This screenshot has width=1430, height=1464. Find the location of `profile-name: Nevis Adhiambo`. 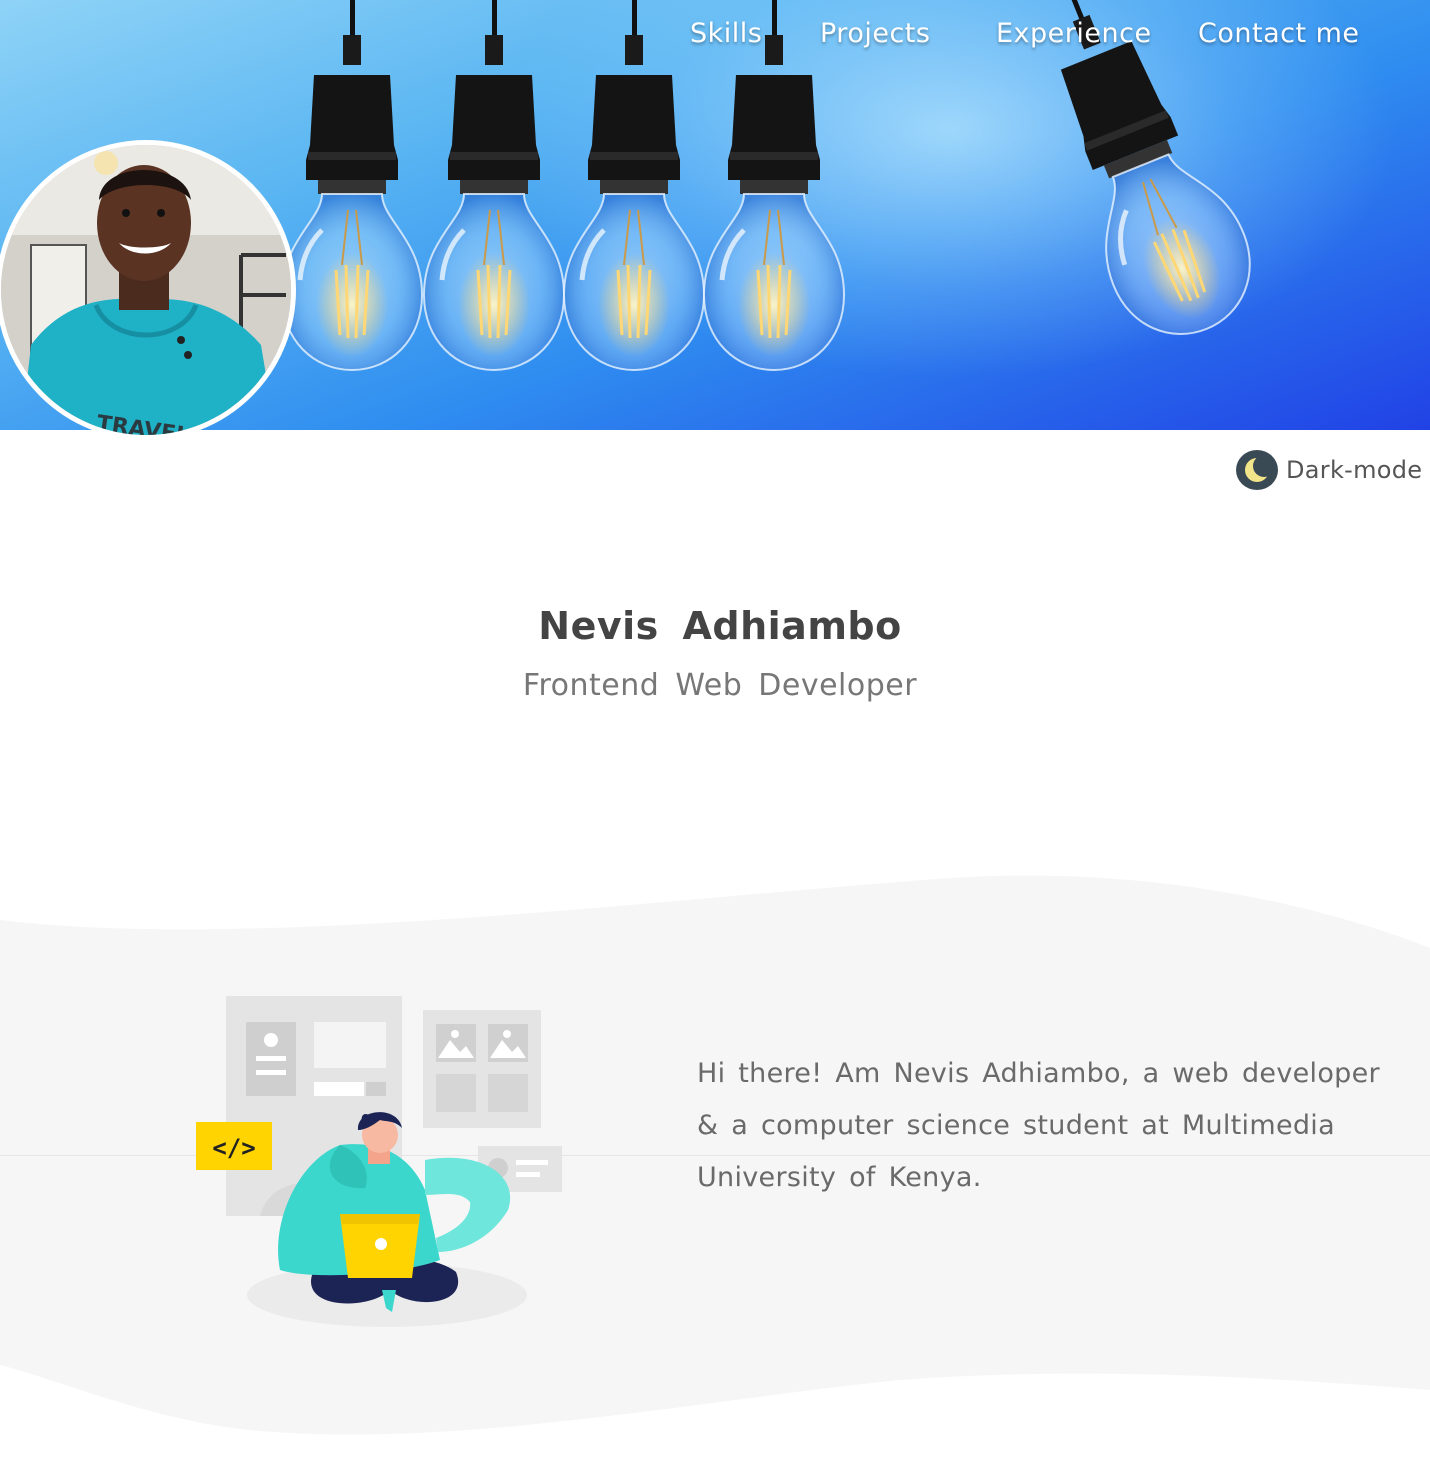

profile-name: Nevis Adhiambo is located at coordinates (720, 626).